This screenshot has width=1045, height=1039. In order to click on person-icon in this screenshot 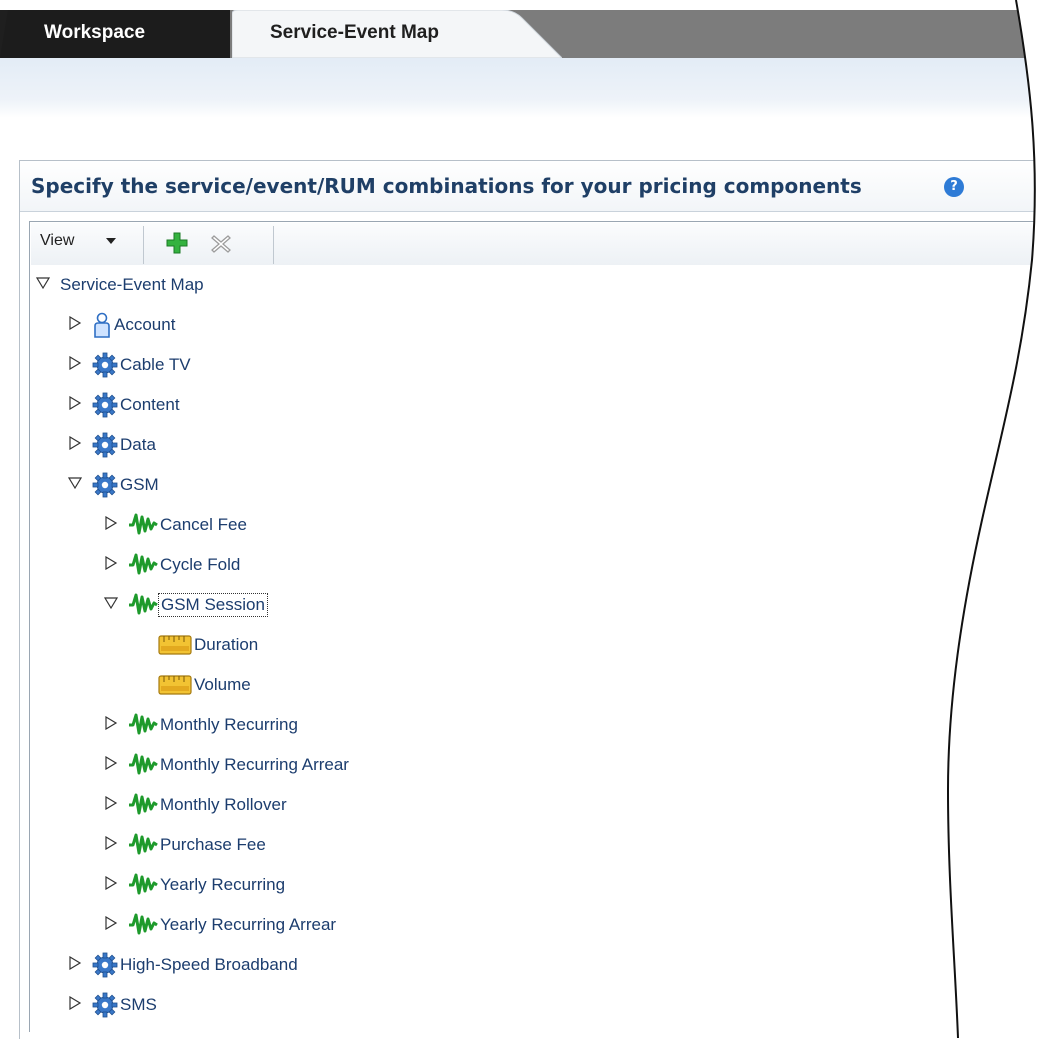, I will do `click(102, 325)`.